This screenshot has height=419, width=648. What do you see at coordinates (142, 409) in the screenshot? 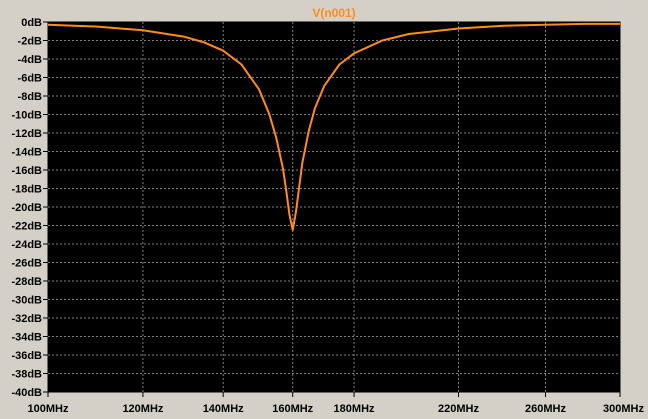
I see `x-tick-label: 120MHz` at bounding box center [142, 409].